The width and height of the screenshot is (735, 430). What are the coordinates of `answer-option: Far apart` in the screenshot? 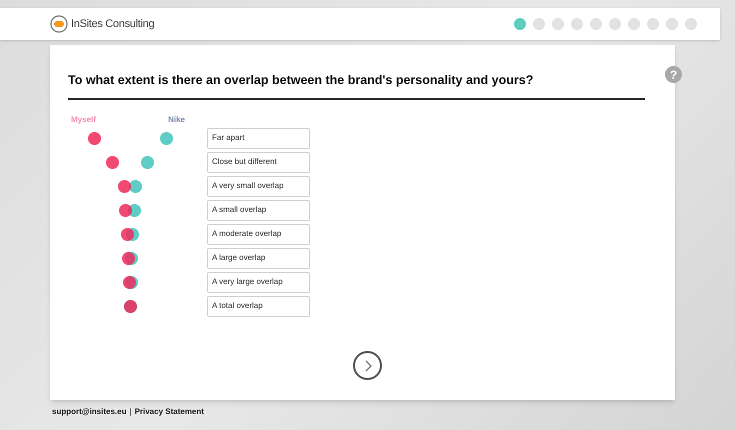 It's located at (258, 138).